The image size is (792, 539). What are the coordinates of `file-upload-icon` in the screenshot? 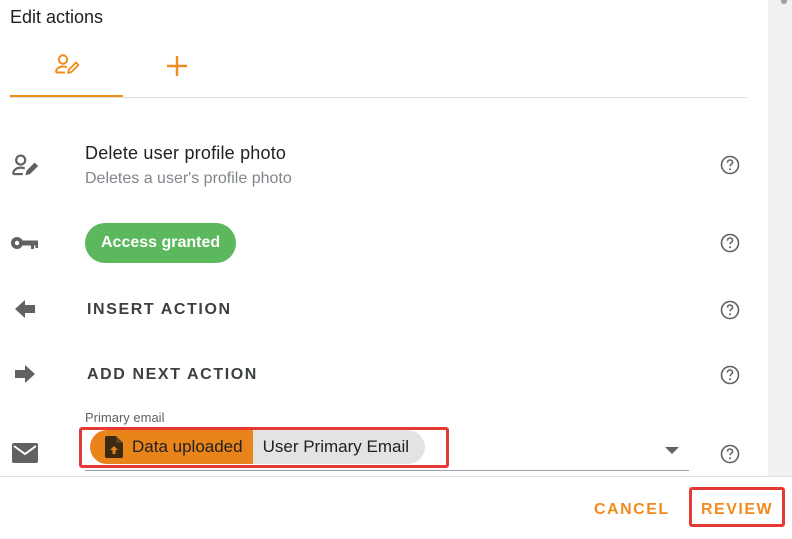 It's located at (114, 447).